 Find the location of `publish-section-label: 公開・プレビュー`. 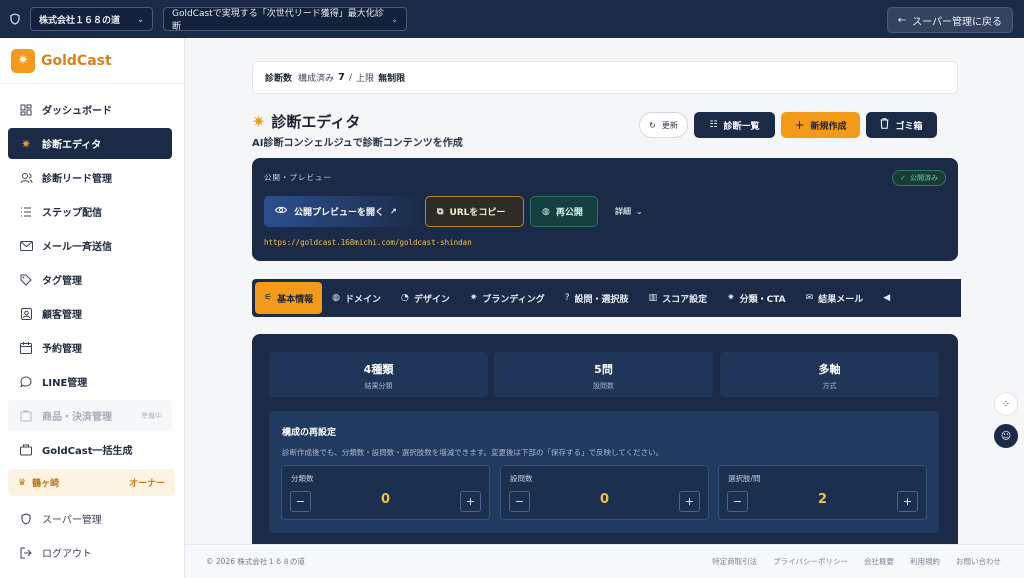

publish-section-label: 公開・プレビュー is located at coordinates (298, 177).